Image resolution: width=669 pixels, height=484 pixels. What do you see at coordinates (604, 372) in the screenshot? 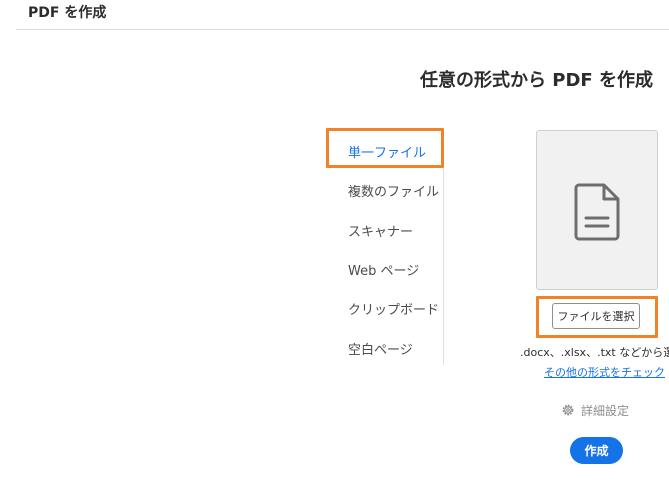
I see `other-formats-link: その他の形式をチェック` at bounding box center [604, 372].